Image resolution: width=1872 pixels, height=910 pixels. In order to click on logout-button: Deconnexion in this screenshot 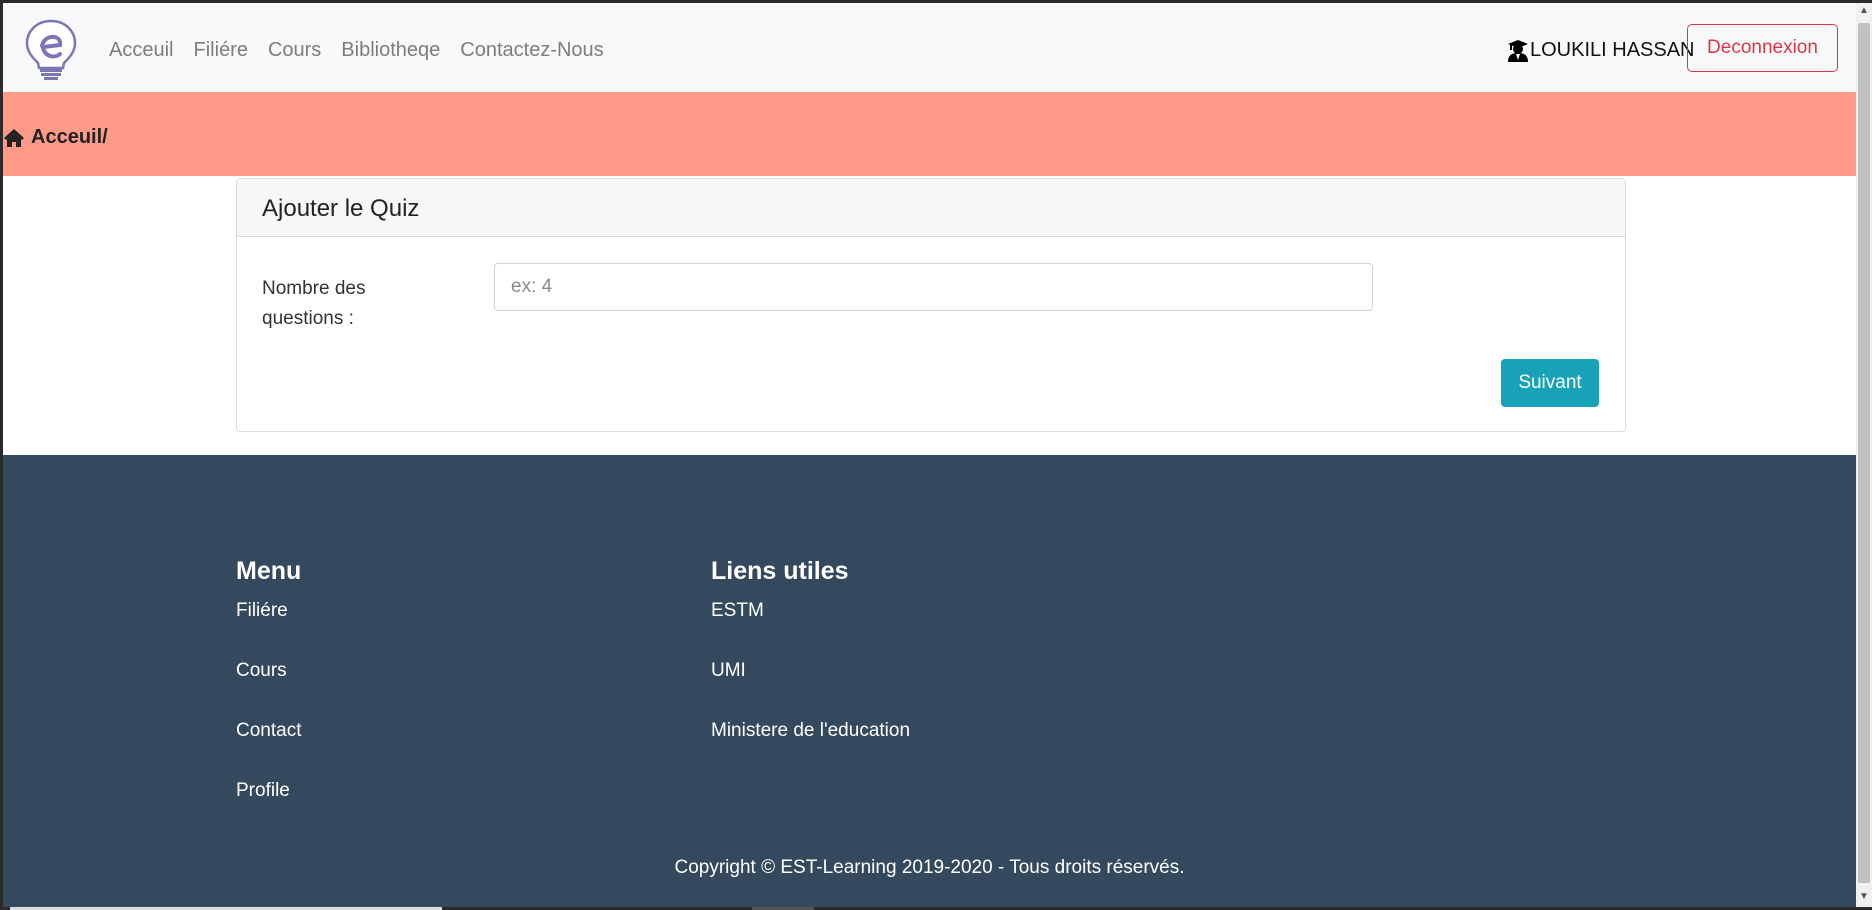, I will do `click(1762, 48)`.